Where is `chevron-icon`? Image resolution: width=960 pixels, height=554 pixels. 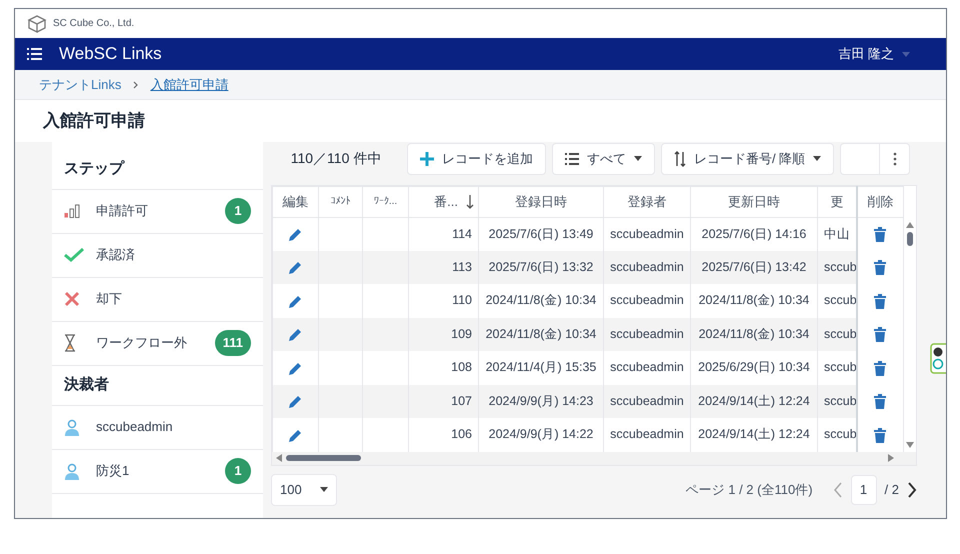
chevron-icon is located at coordinates (135, 84).